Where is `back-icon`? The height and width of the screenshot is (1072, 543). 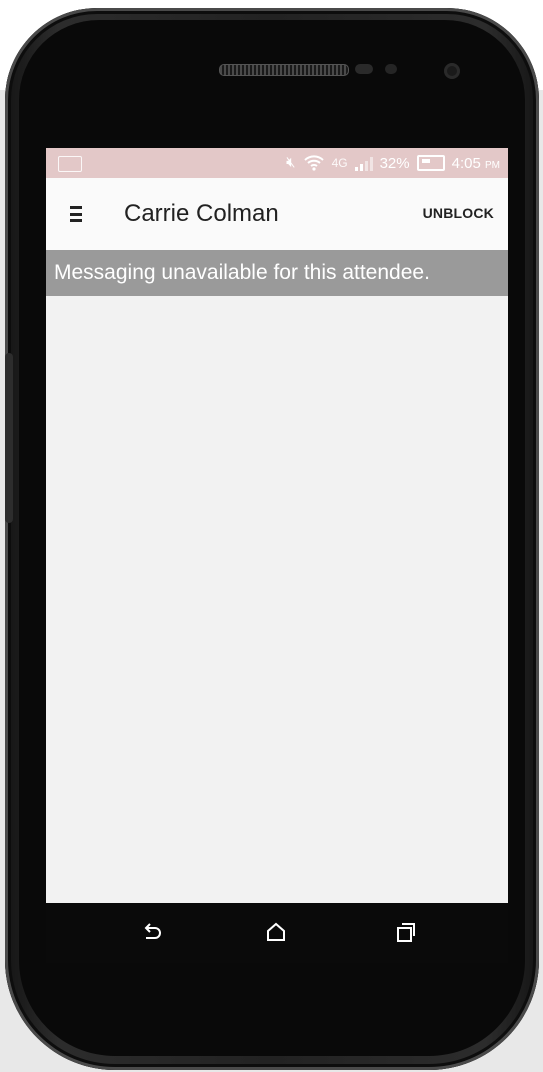 back-icon is located at coordinates (152, 933).